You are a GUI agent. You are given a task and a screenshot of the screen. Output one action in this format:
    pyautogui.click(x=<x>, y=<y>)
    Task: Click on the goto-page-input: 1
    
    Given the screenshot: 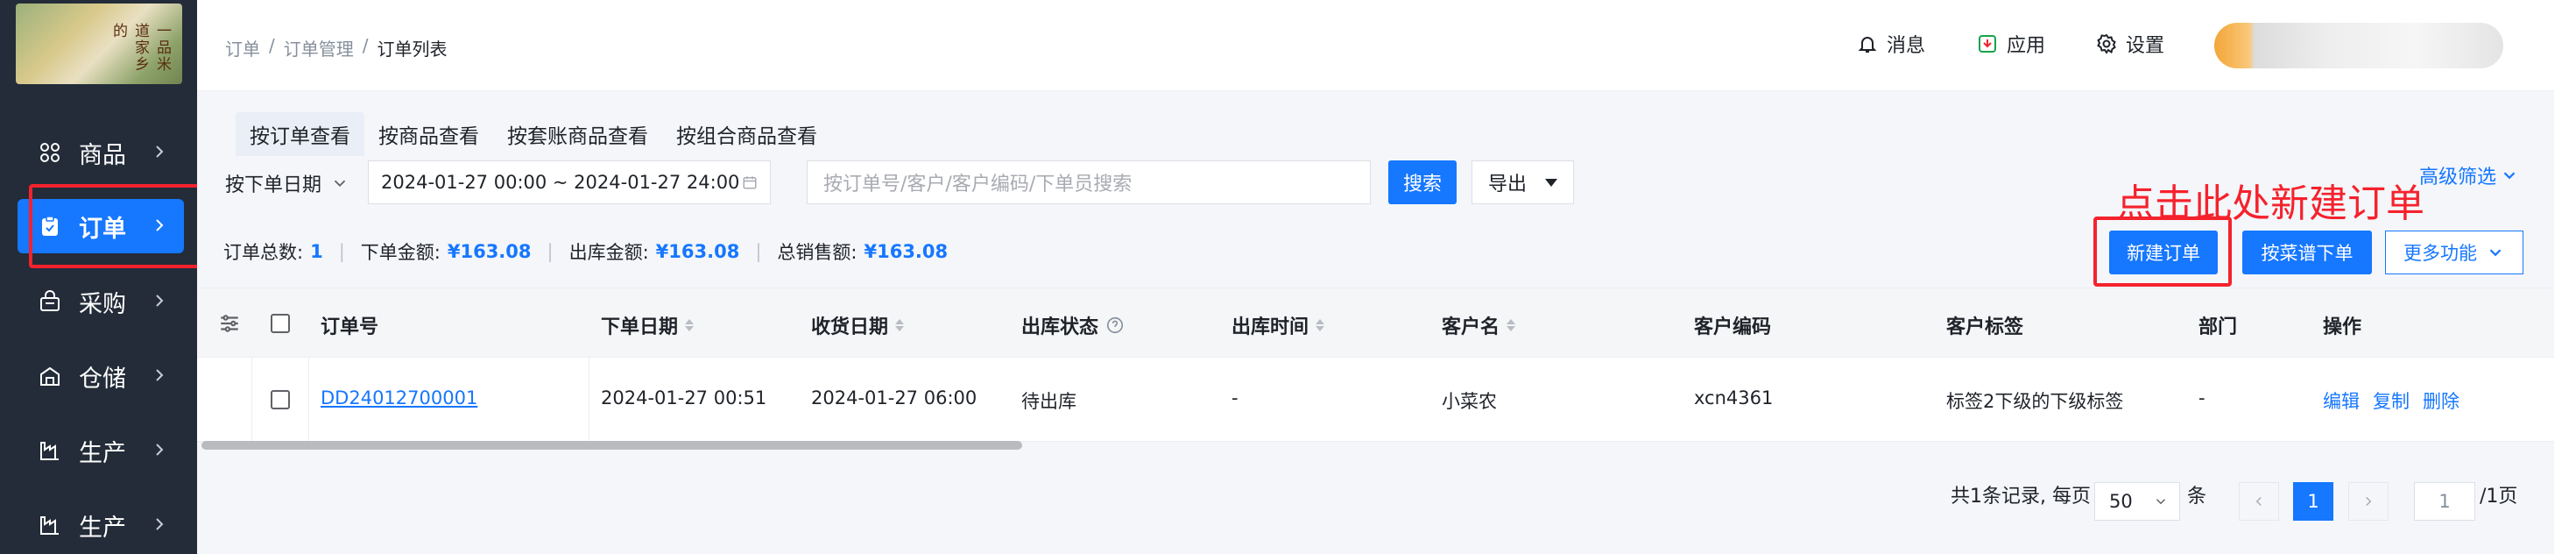 What is the action you would take?
    pyautogui.click(x=2444, y=502)
    